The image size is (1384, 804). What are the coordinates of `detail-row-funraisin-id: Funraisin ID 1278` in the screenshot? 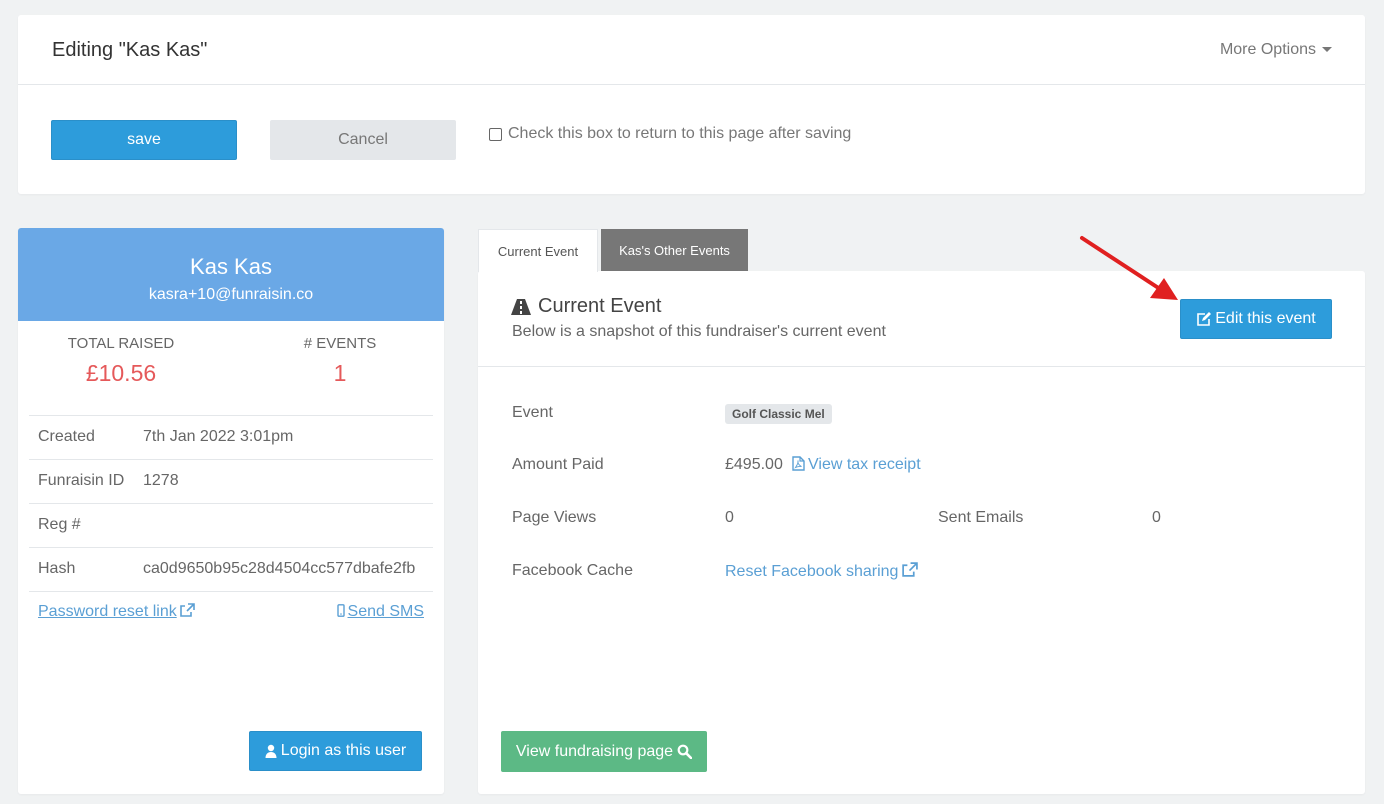 It's located at (231, 481).